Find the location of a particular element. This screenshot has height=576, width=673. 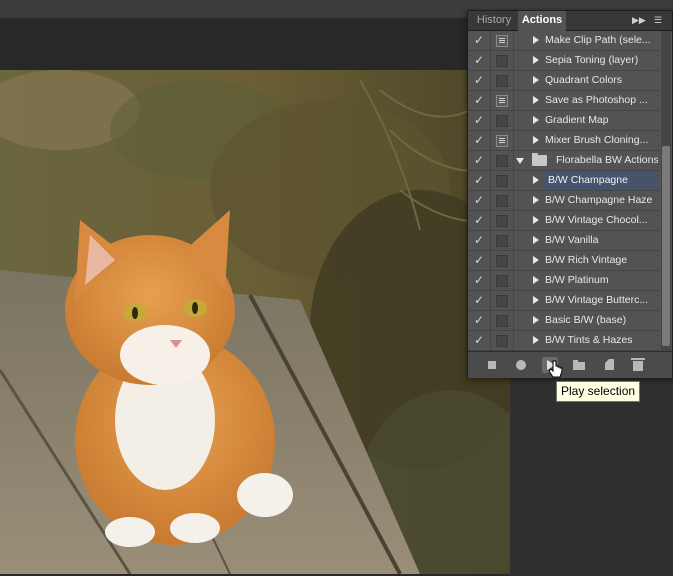

action-row: ✓ B/W Vanilla is located at coordinates (564, 241).